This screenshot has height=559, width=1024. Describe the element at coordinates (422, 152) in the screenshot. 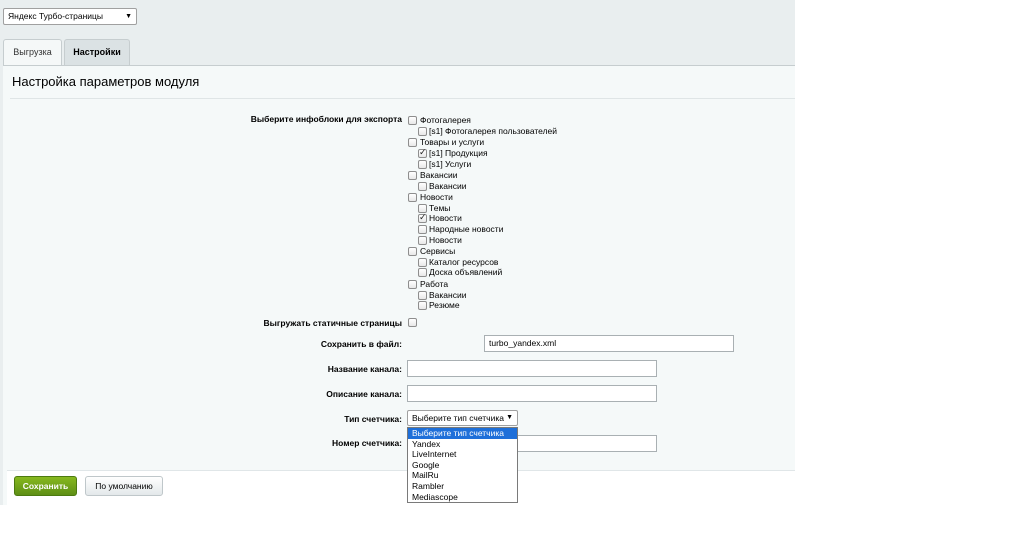

I see `checkbox-products` at that location.